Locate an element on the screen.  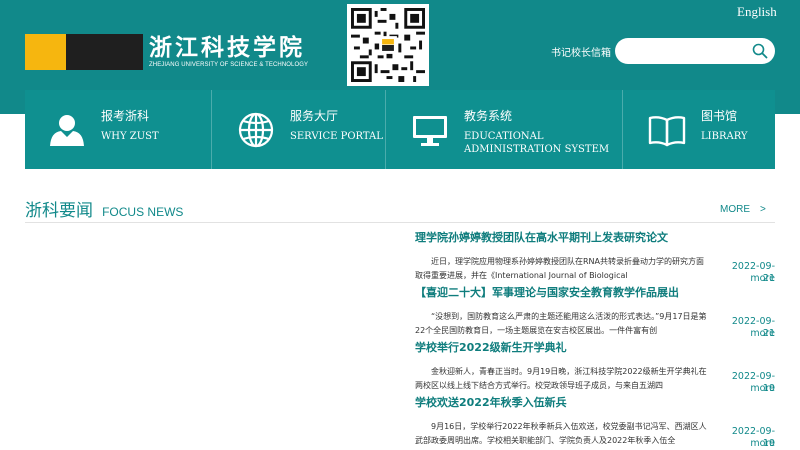
nav-item-service-portal: 服务大厅 SERVICE PORTAL is located at coordinates (298, 129).